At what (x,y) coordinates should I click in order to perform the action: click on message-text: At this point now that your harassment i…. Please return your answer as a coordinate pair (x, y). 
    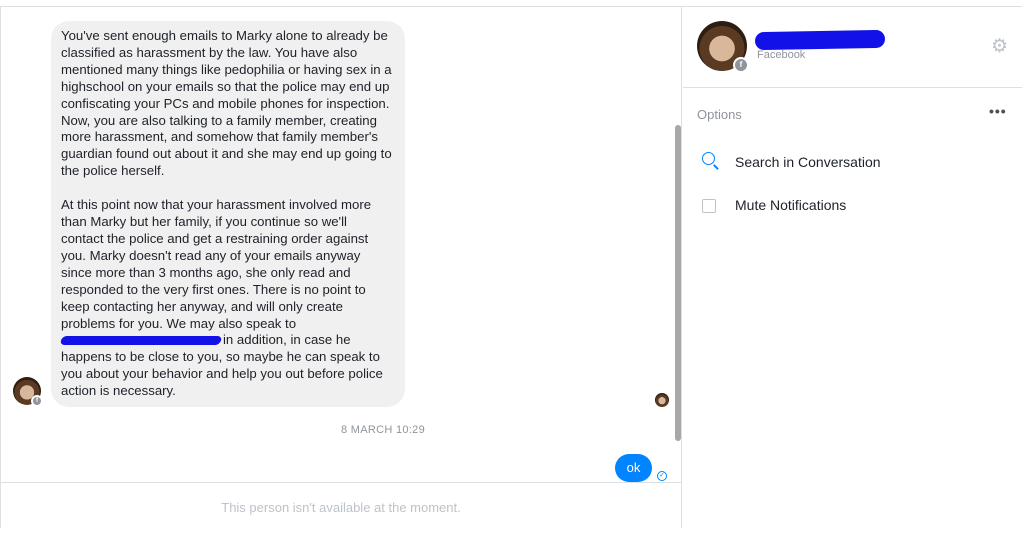
    Looking at the image, I should click on (216, 264).